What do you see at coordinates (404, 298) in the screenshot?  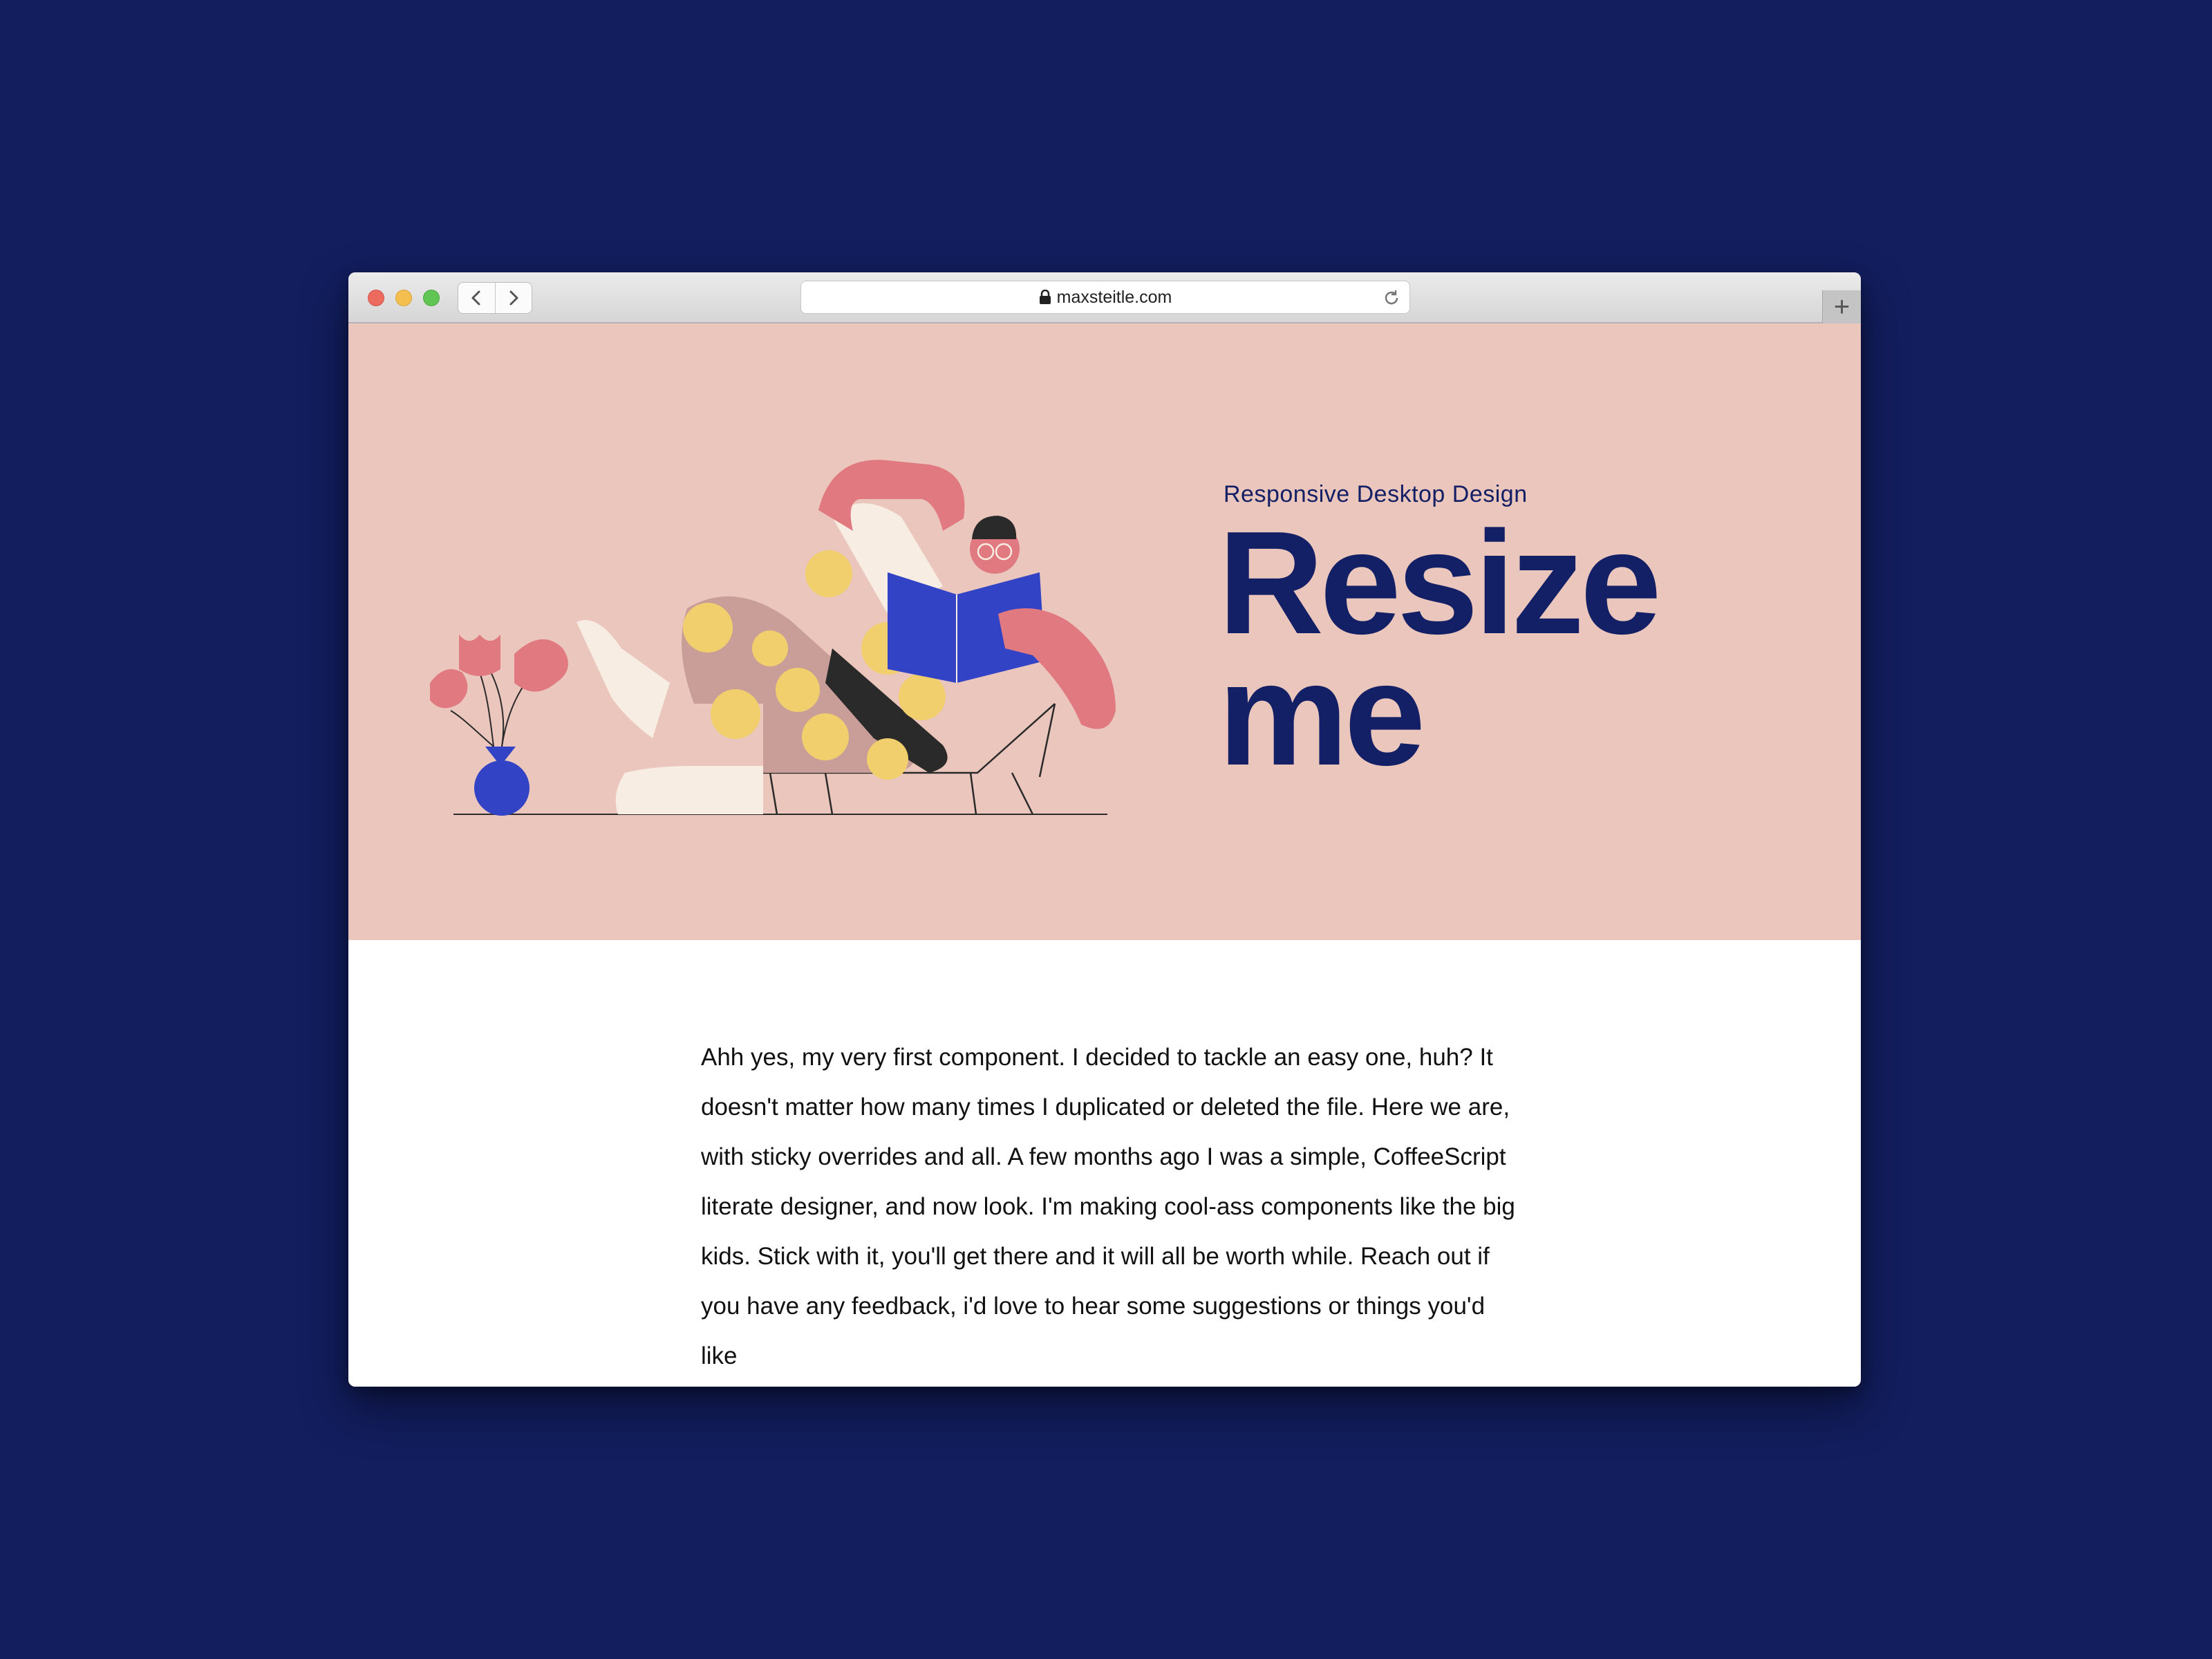 I see `minimize-window-button` at bounding box center [404, 298].